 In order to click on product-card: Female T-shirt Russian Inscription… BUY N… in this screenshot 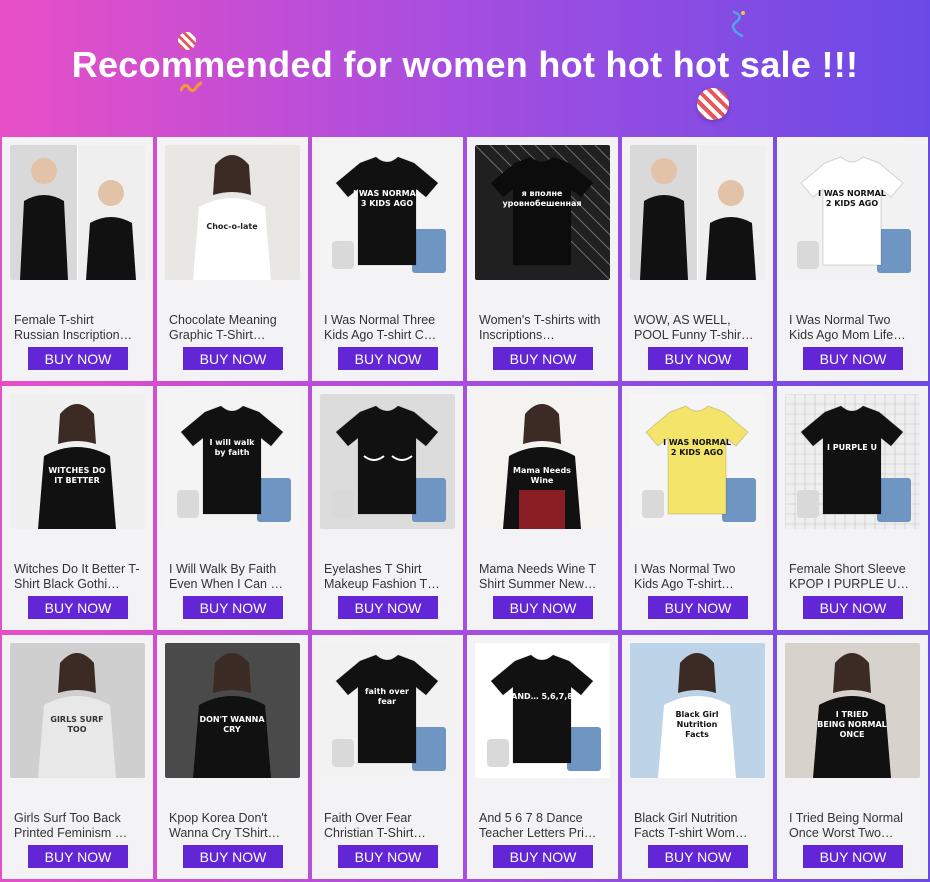, I will do `click(77, 259)`.